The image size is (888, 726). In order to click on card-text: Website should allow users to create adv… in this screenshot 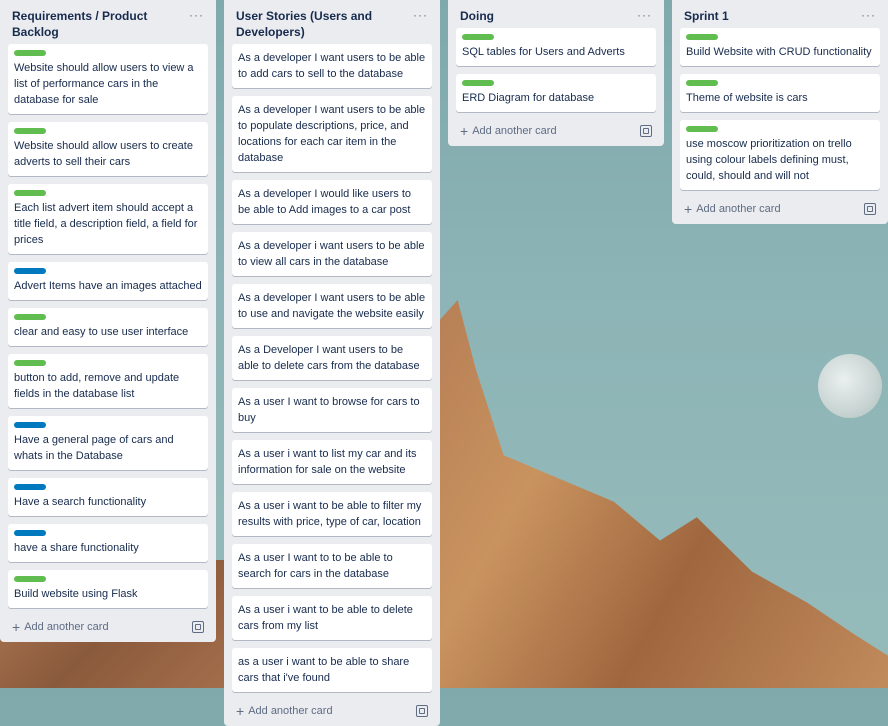, I will do `click(103, 154)`.